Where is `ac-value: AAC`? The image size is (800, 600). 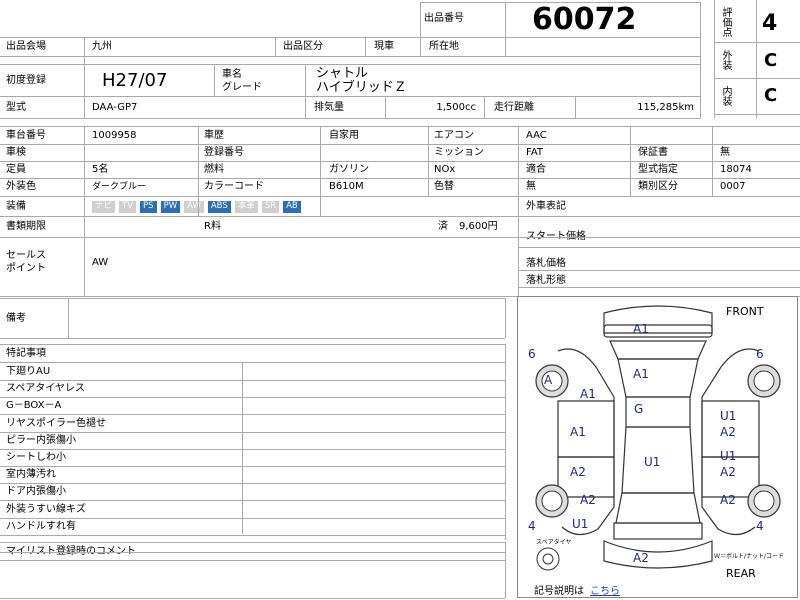 ac-value: AAC is located at coordinates (536, 135).